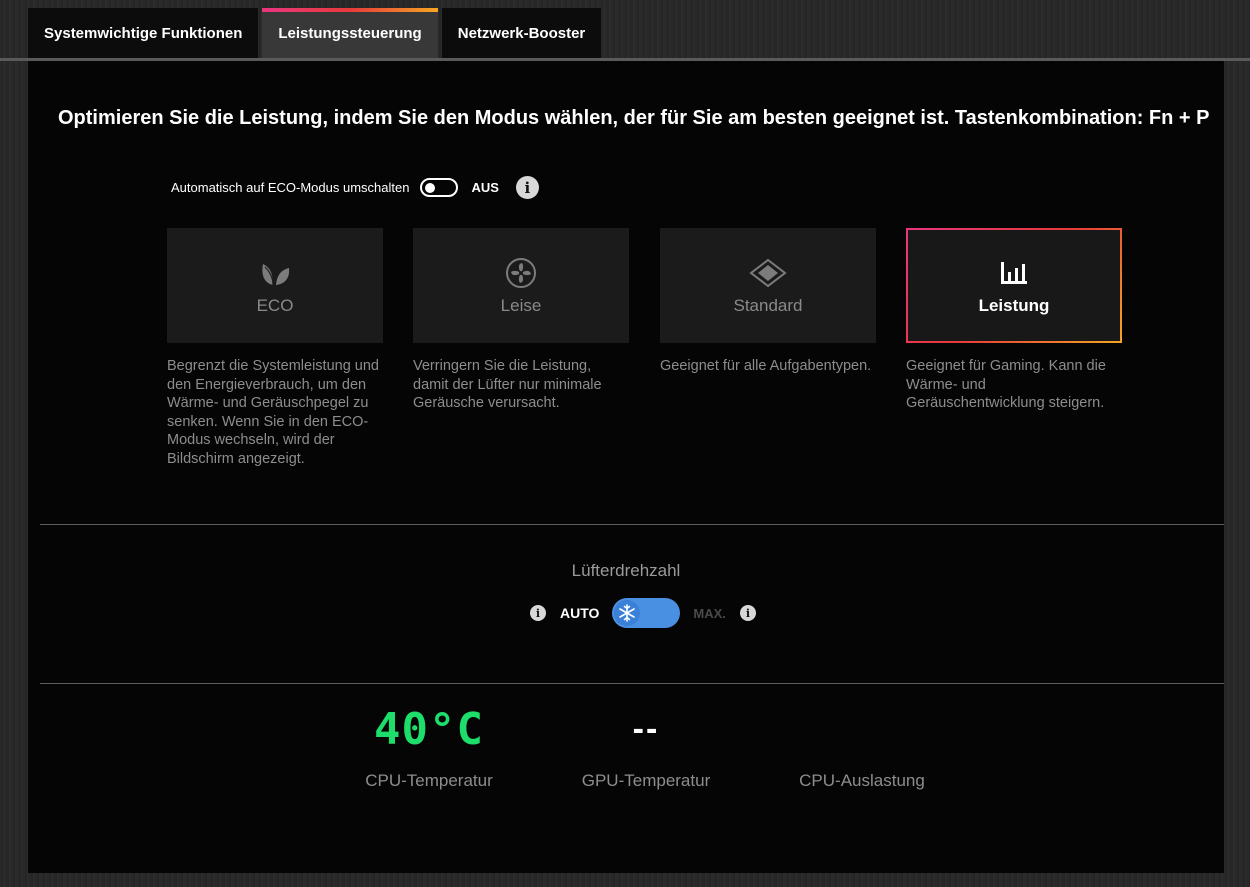 This screenshot has width=1250, height=887. I want to click on mode-card-eco: ECO, so click(275, 285).